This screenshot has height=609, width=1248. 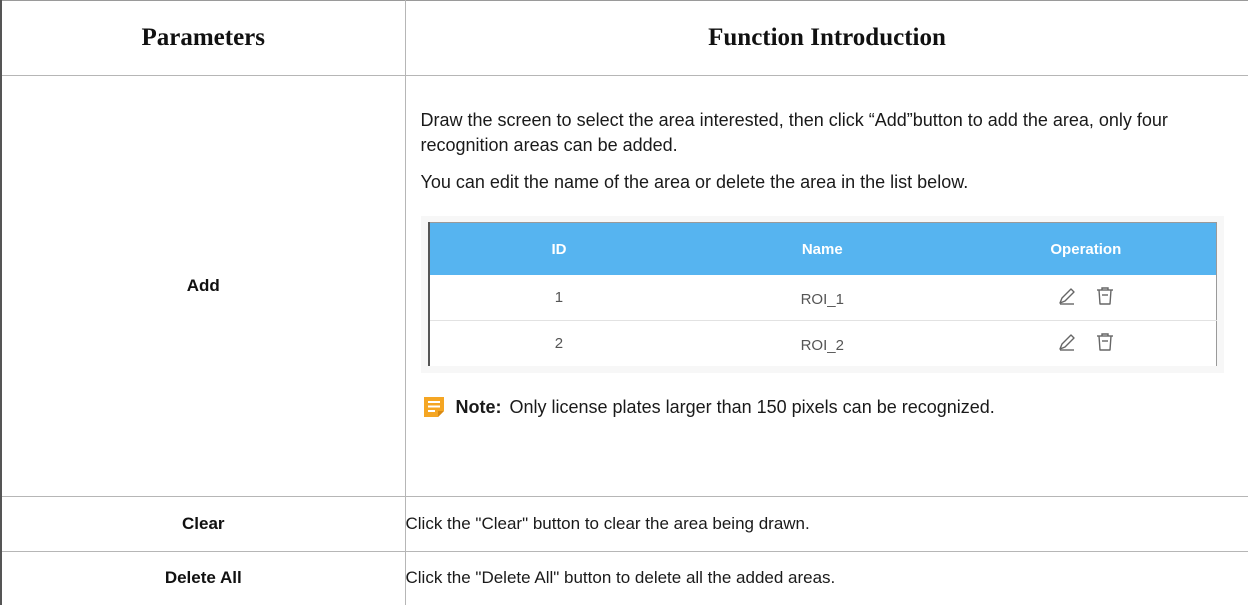 What do you see at coordinates (478, 406) in the screenshot?
I see `note-label: Note:` at bounding box center [478, 406].